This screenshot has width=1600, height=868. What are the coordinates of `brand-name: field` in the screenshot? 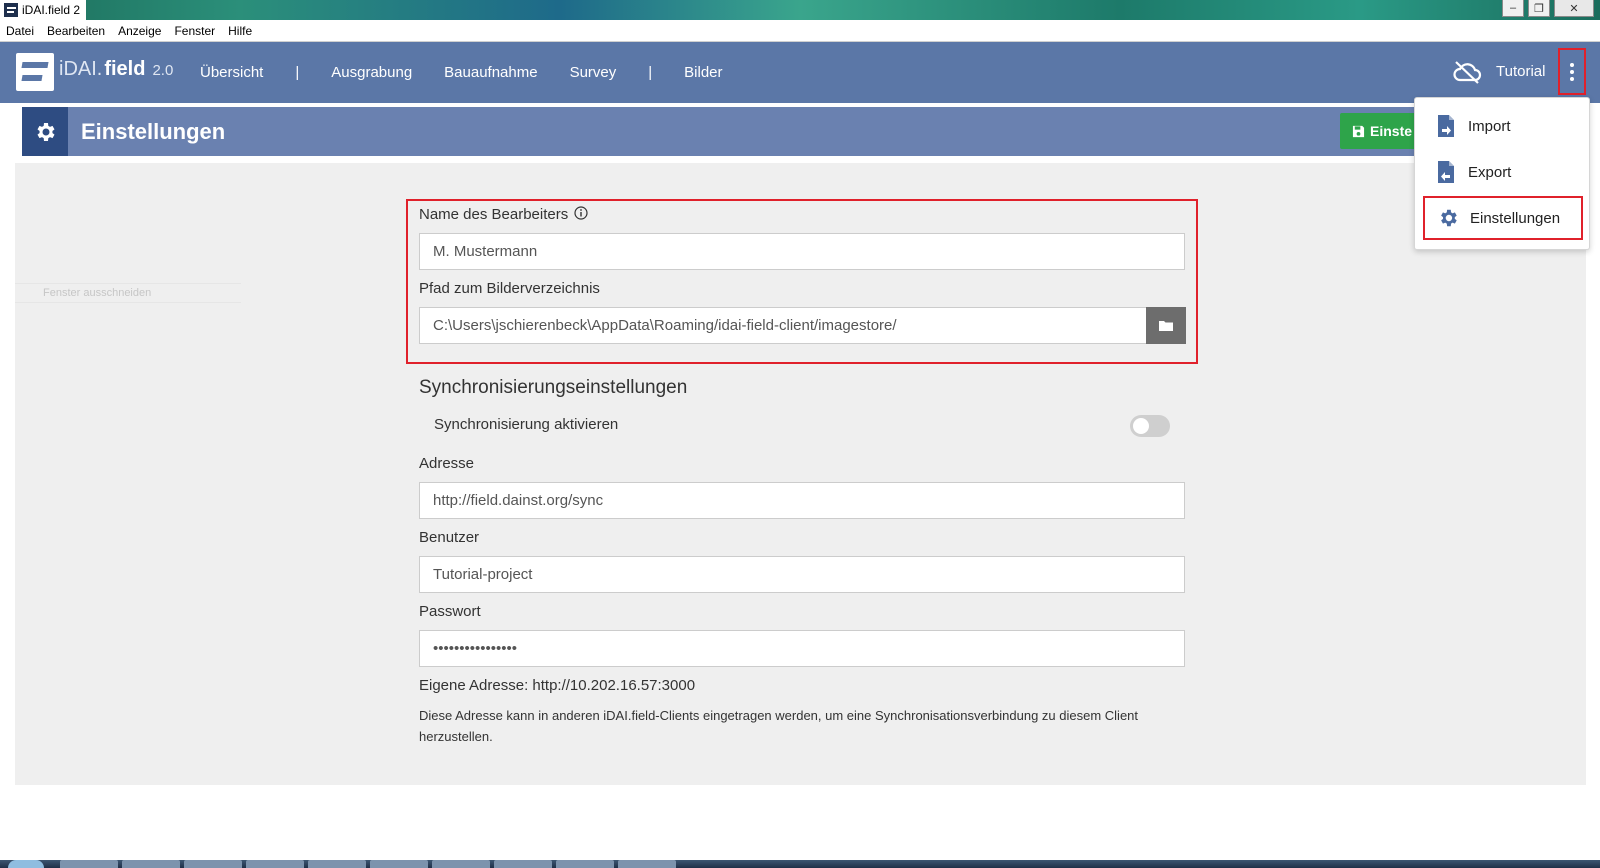 It's located at (125, 69).